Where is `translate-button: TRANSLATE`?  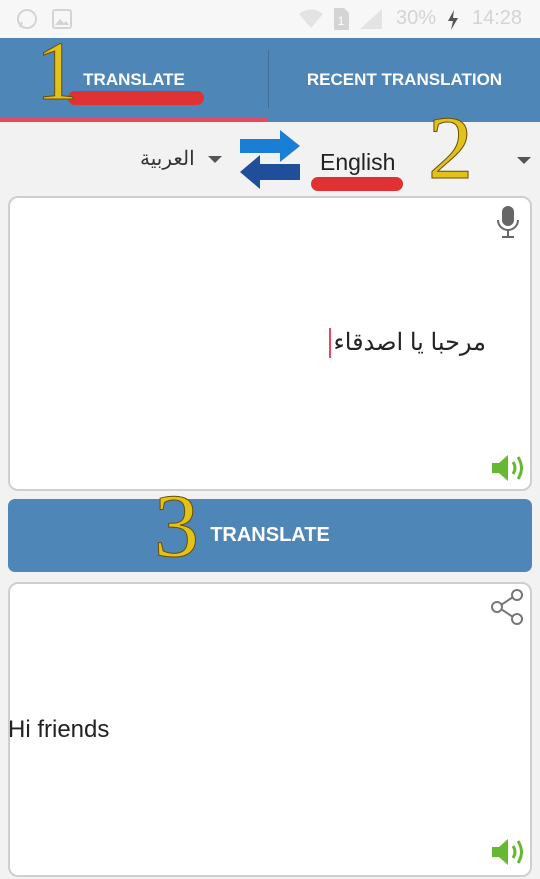 translate-button: TRANSLATE is located at coordinates (270, 535).